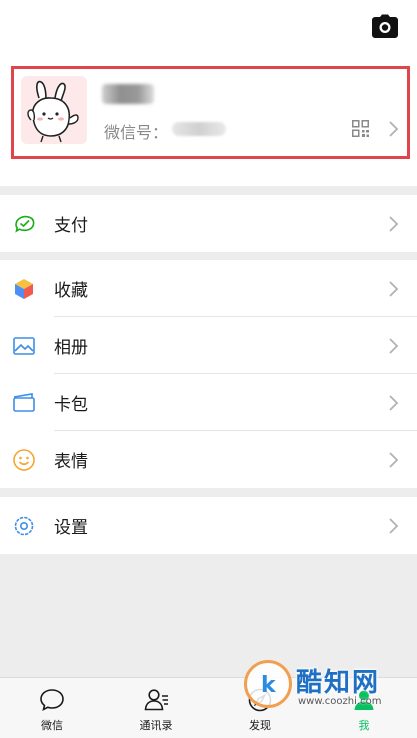 Image resolution: width=417 pixels, height=738 pixels. Describe the element at coordinates (364, 700) in the screenshot. I see `person-icon` at that location.